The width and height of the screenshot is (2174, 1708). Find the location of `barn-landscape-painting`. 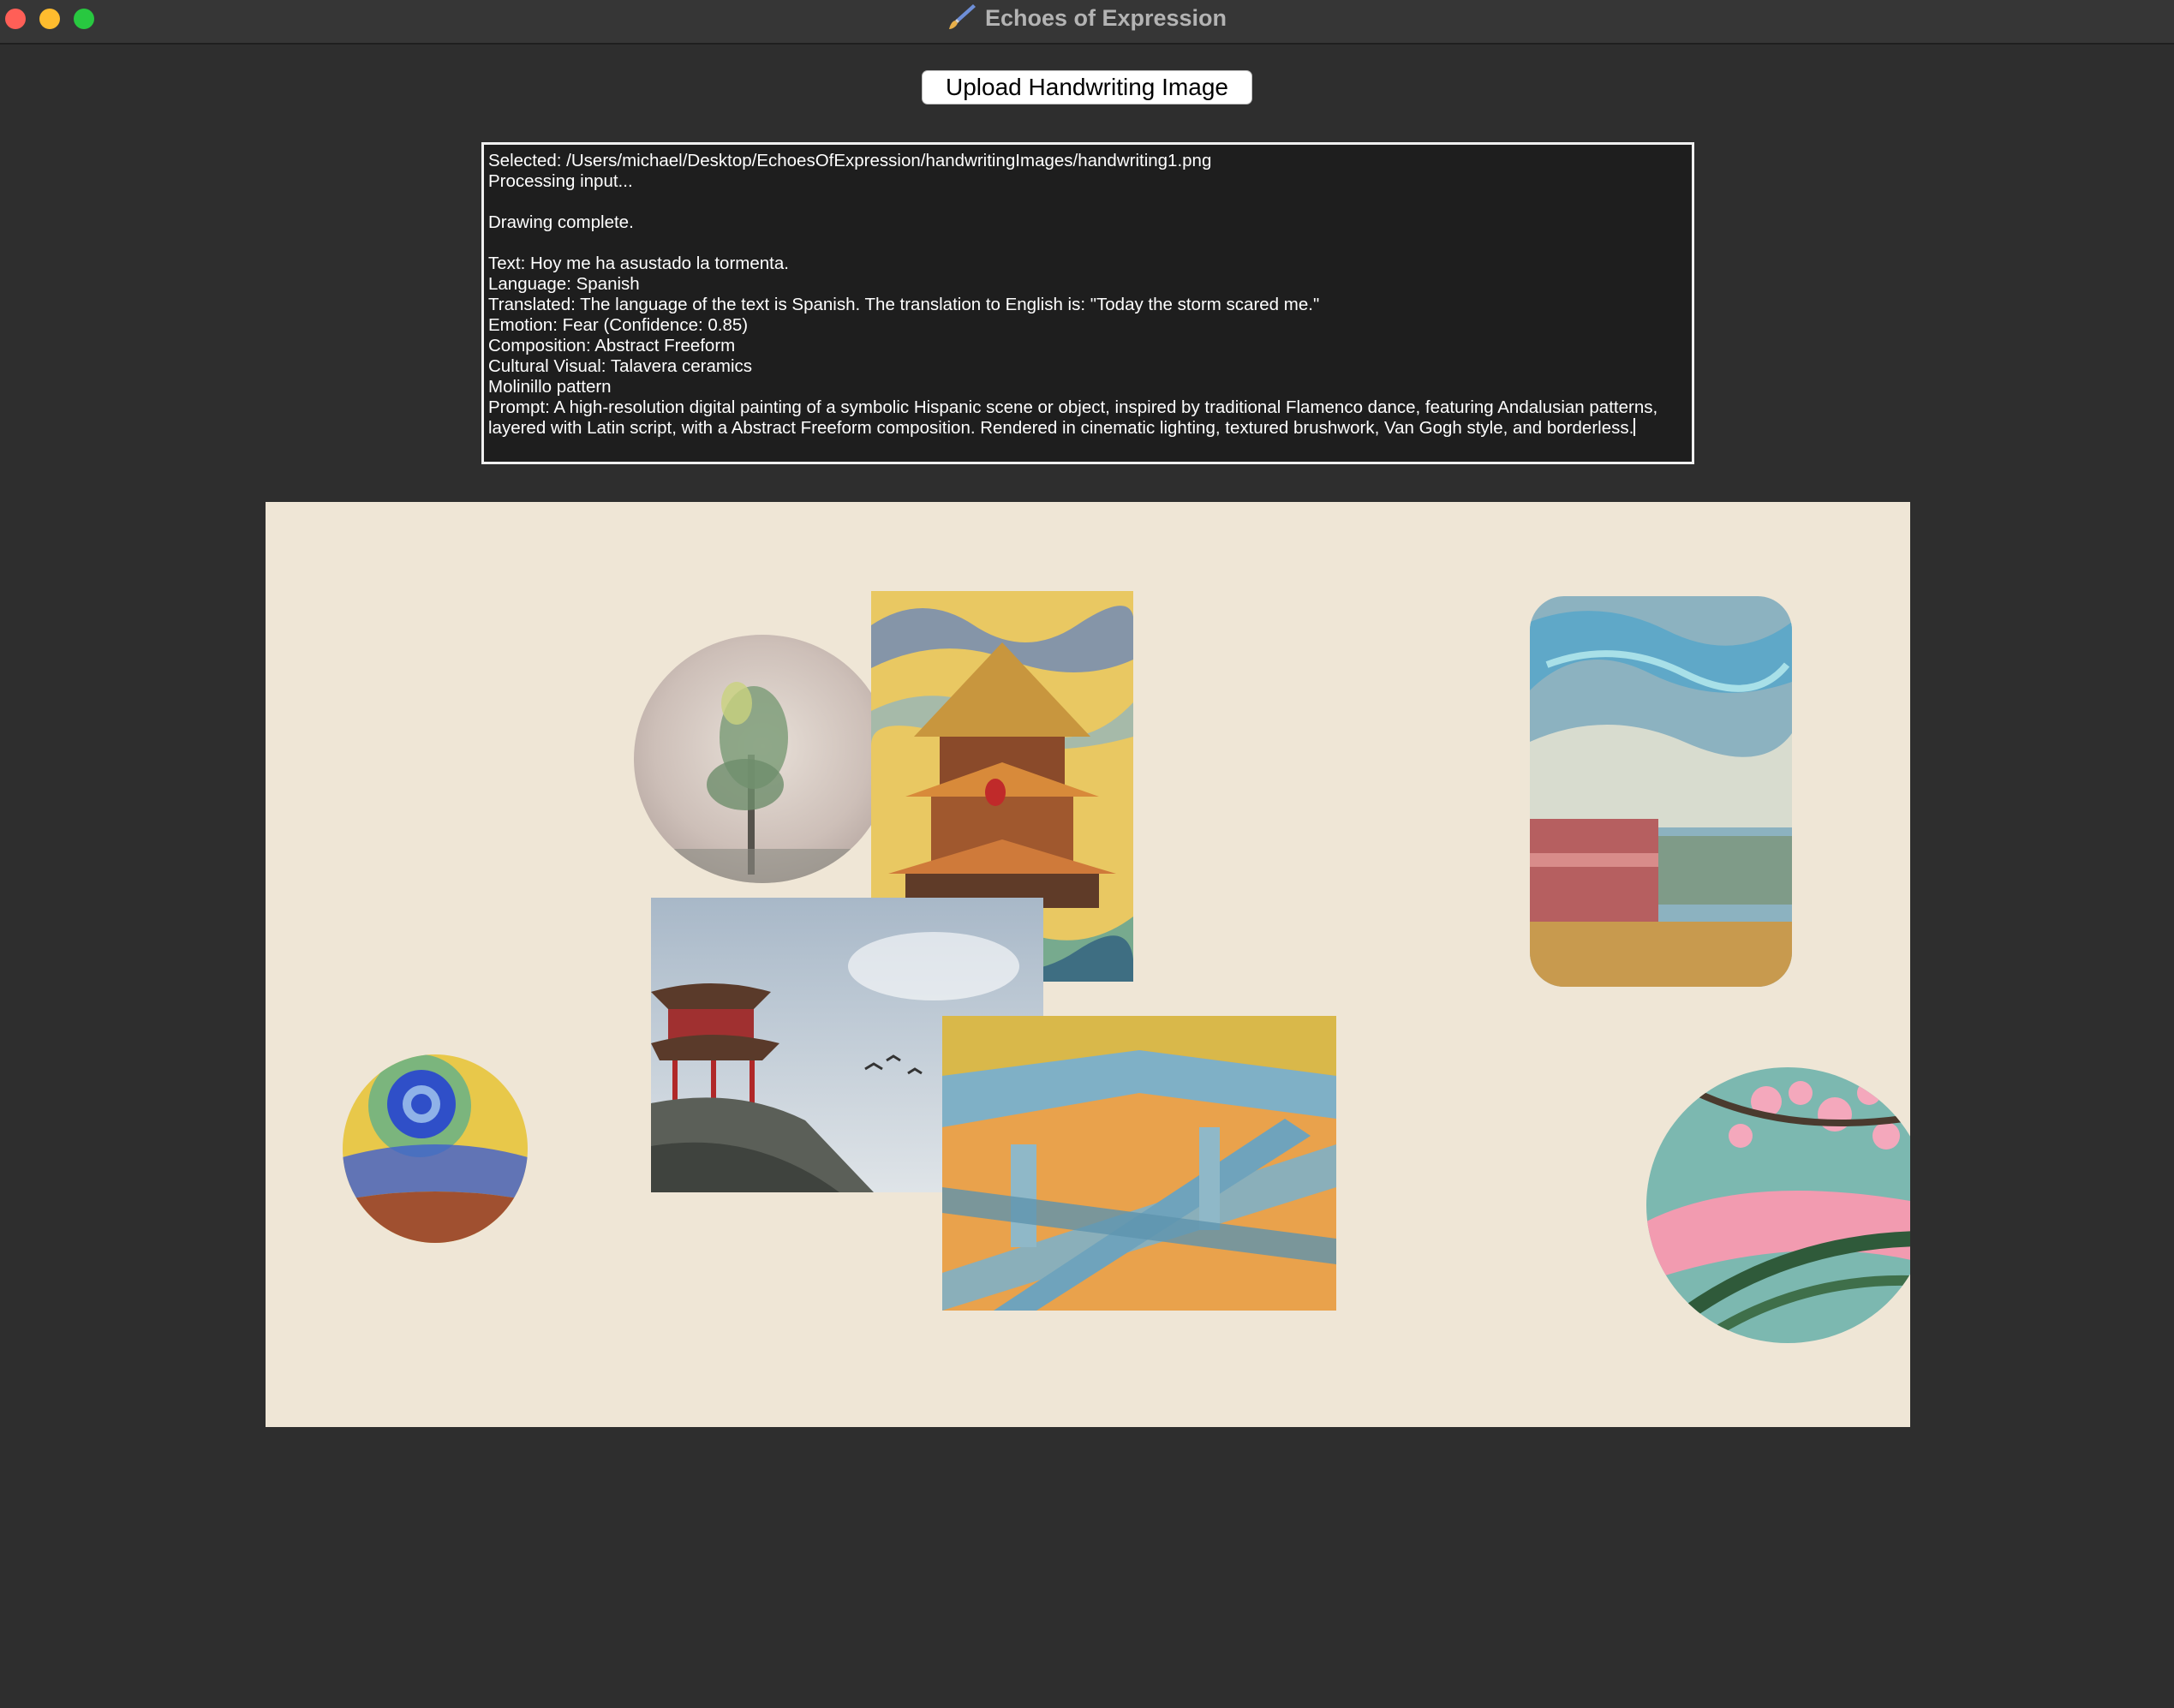

barn-landscape-painting is located at coordinates (1661, 792).